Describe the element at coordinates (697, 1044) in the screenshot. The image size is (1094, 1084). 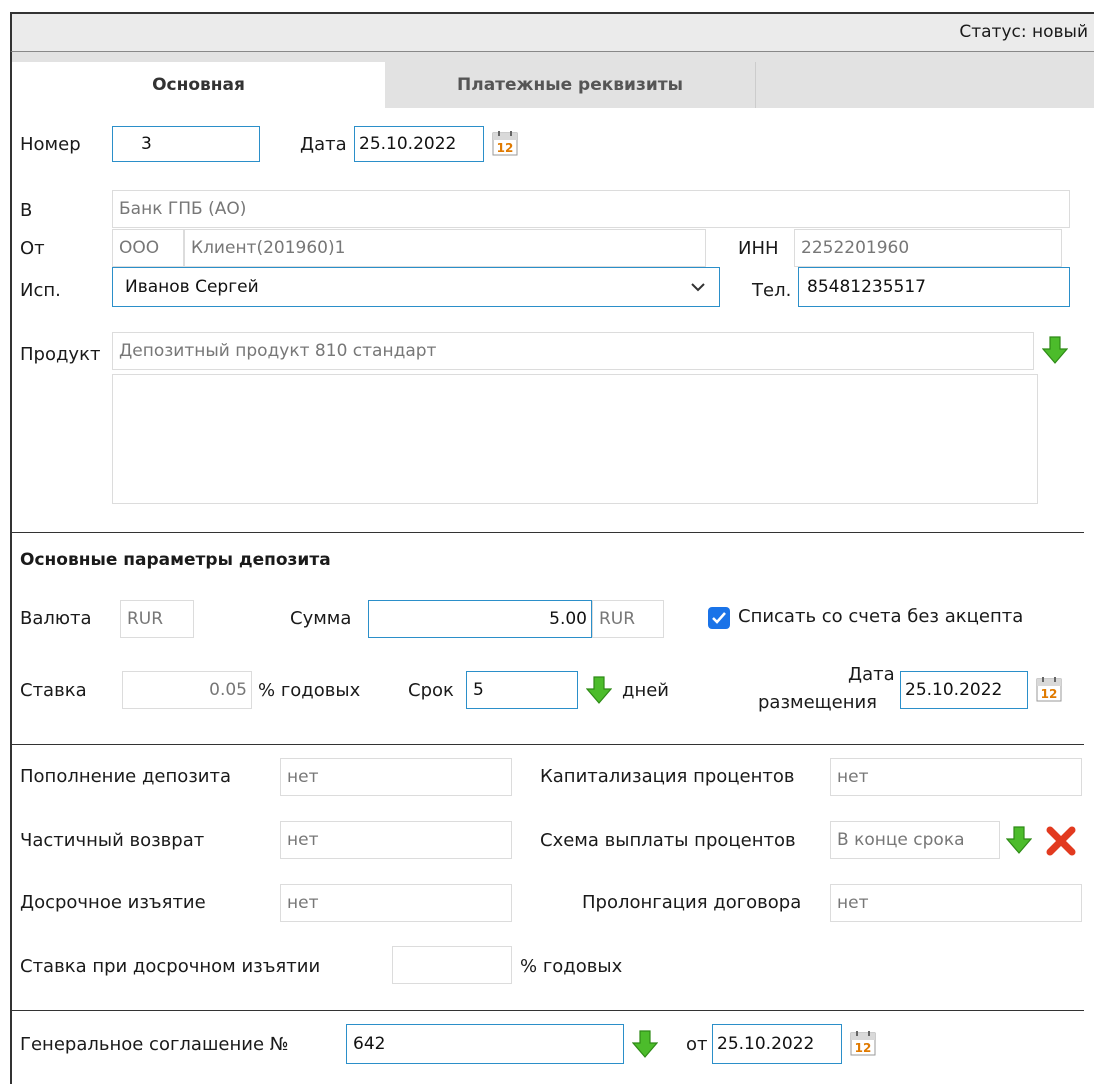
I see `agreement-from-label: от` at that location.